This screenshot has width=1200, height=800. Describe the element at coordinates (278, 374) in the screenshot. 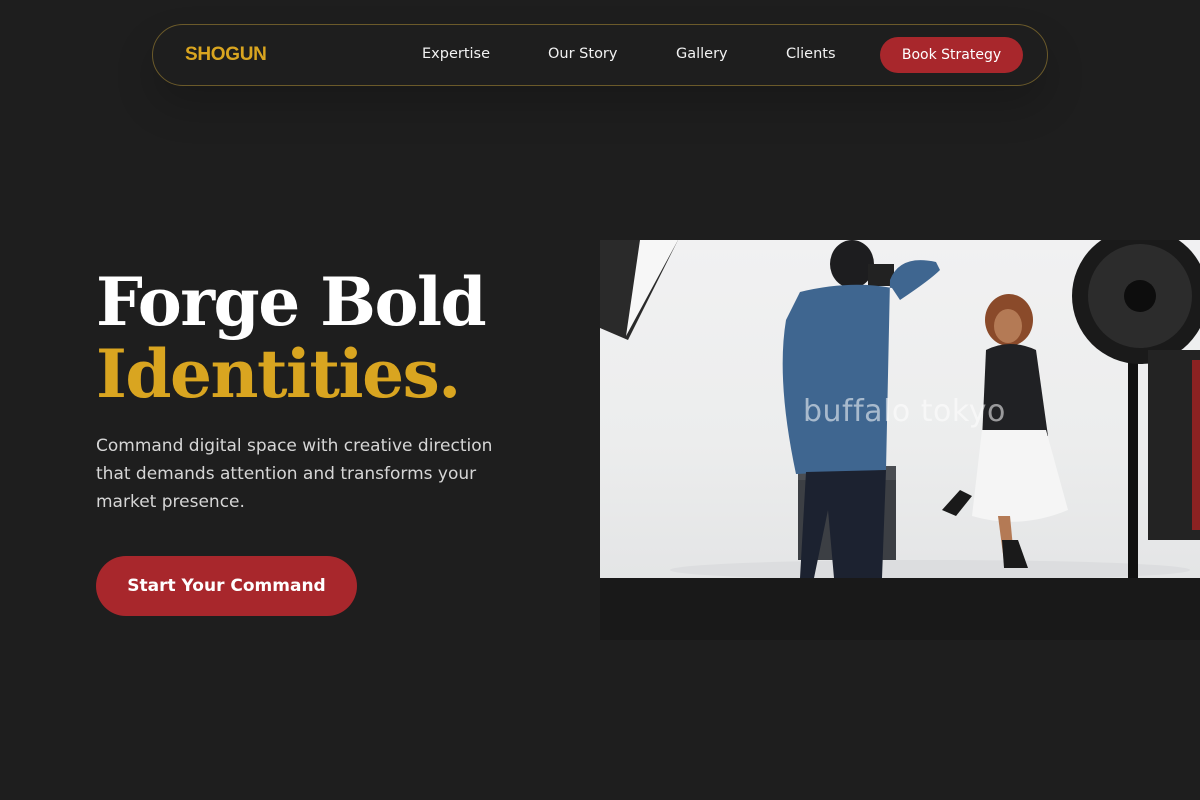

I see `hero-title-line-2: Identities.` at that location.